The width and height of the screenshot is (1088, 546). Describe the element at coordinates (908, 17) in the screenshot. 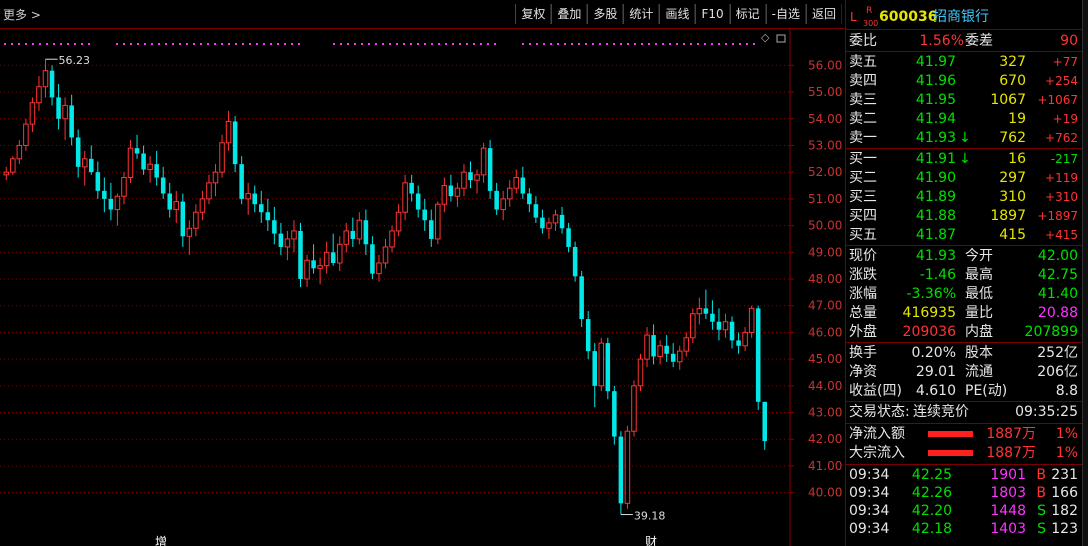

I see `stock-code: 600036` at that location.